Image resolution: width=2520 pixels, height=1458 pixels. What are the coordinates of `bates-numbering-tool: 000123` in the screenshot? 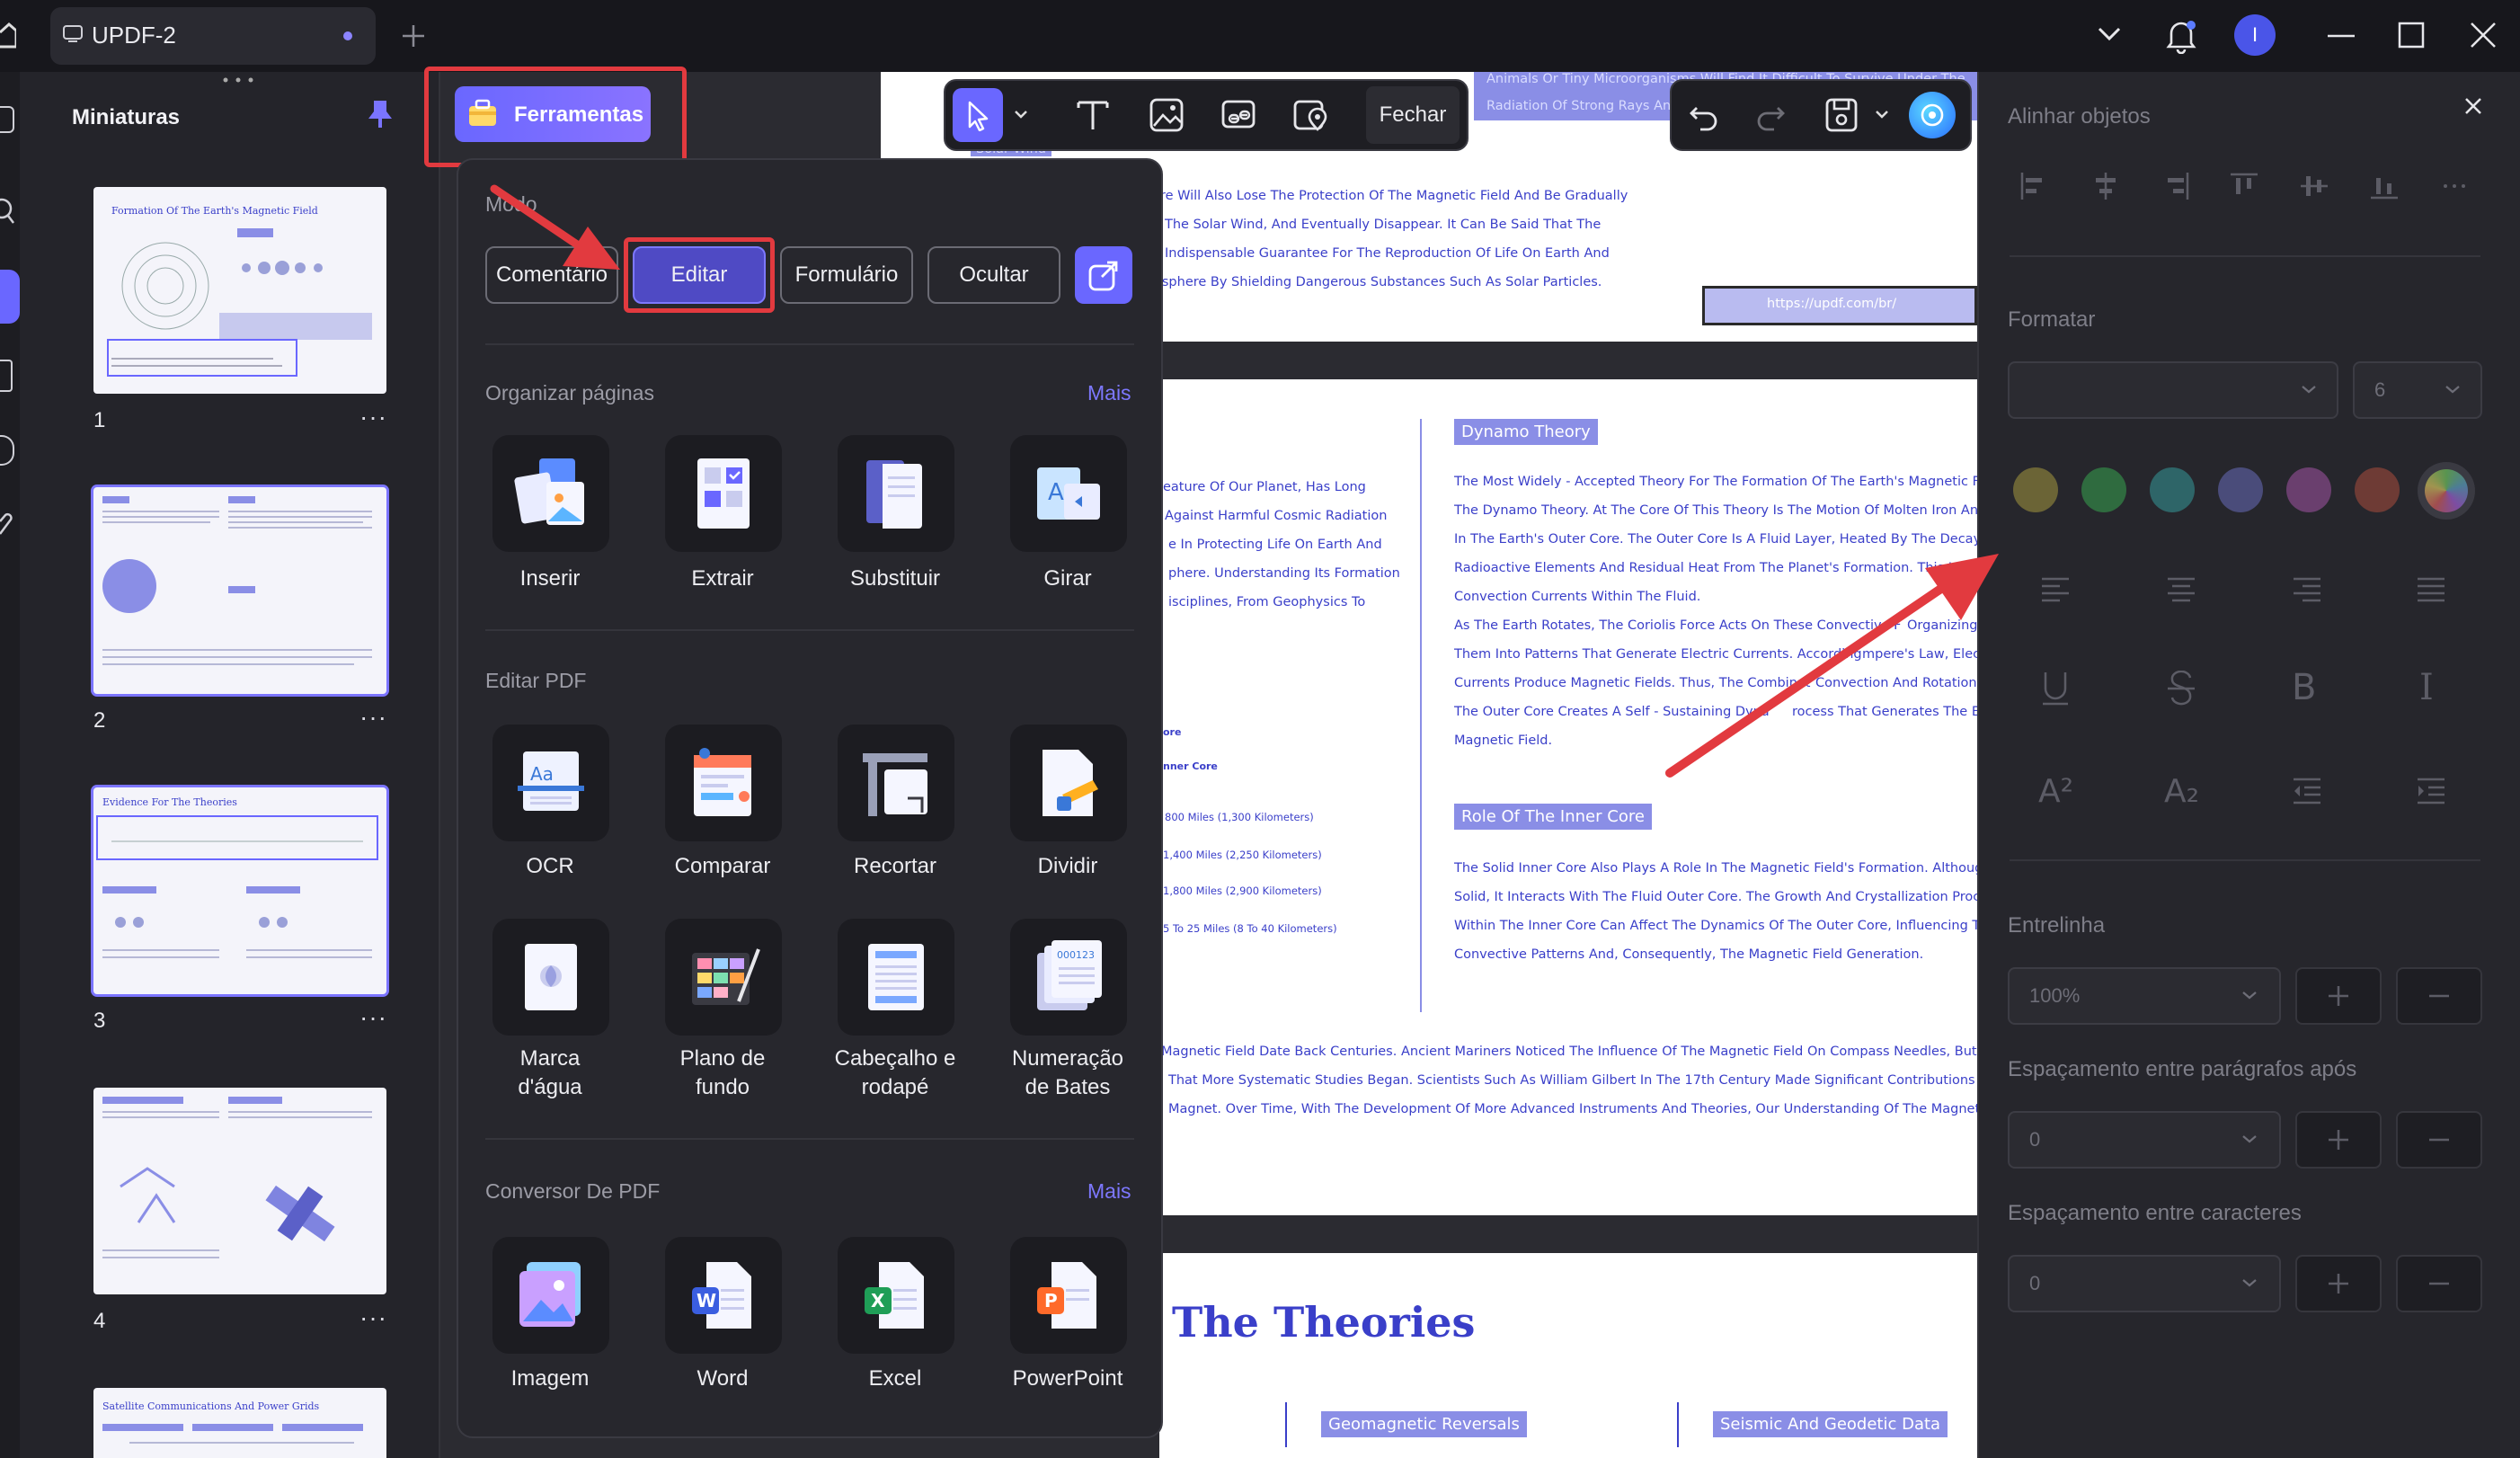 It's located at (1068, 977).